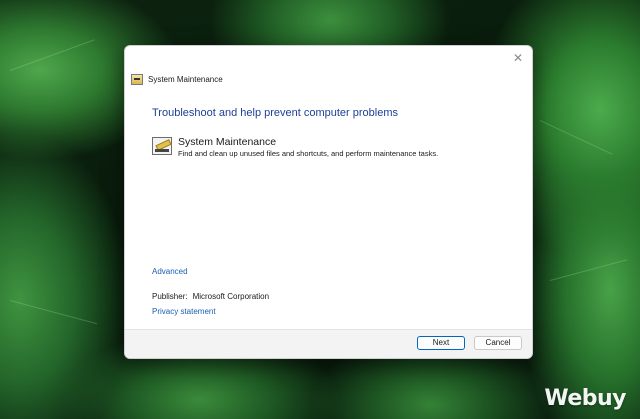  Describe the element at coordinates (518, 58) in the screenshot. I see `close-icon: ✕` at that location.